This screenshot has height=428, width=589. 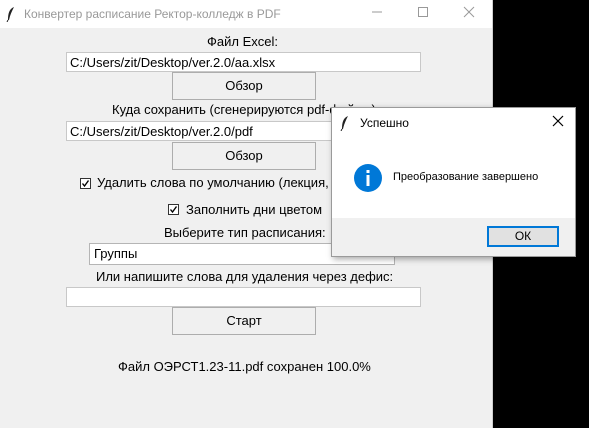 I want to click on excel-file-label: Файл Excel:, so click(x=242, y=41).